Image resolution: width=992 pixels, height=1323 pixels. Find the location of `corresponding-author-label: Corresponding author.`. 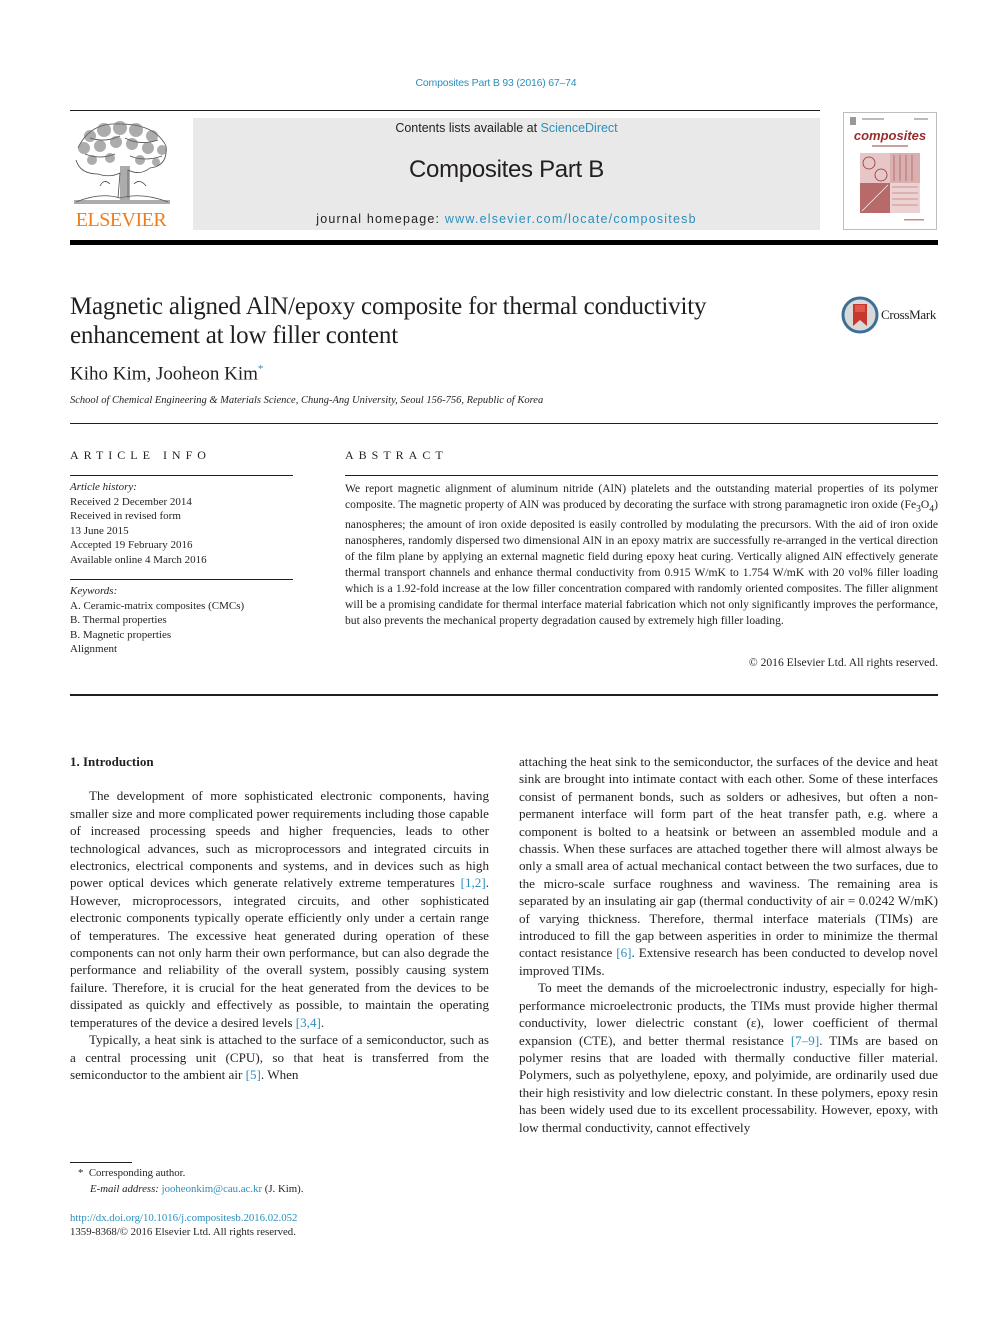

corresponding-author-label: Corresponding author. is located at coordinates (137, 1173).